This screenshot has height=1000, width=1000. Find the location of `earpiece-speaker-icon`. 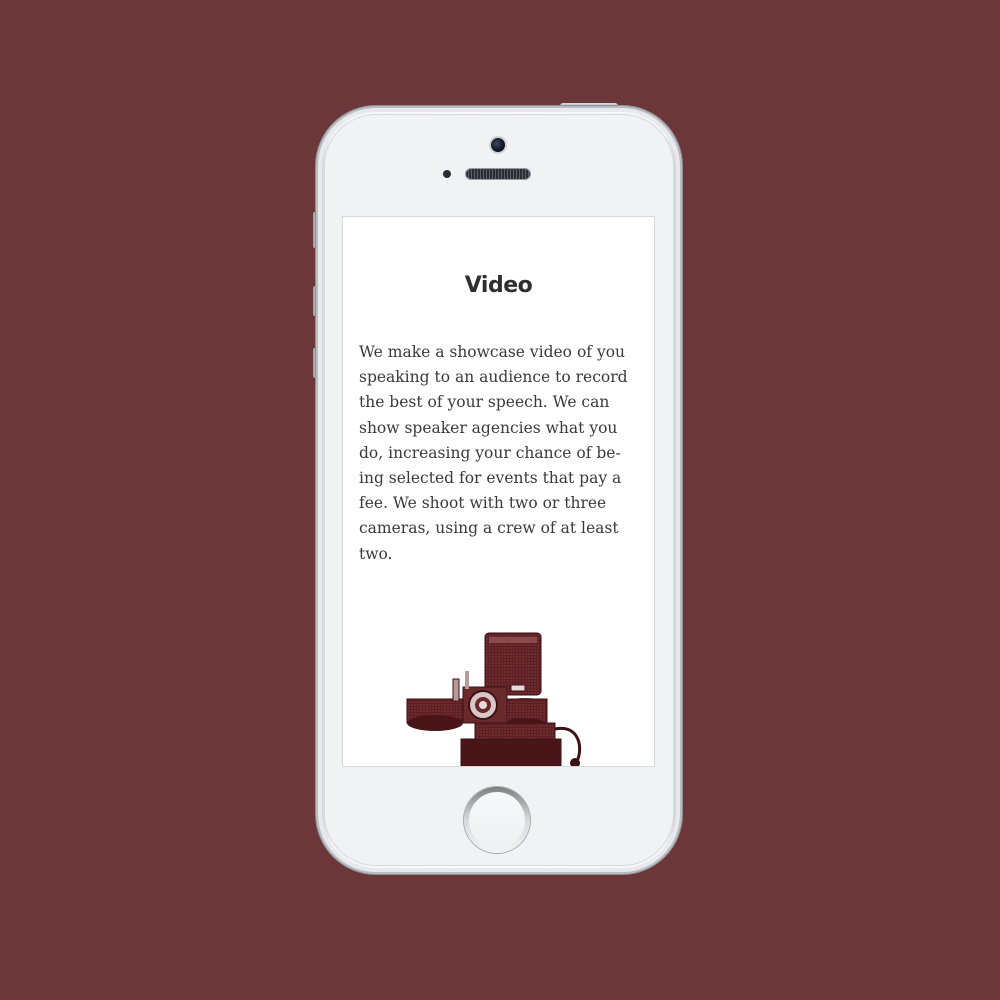

earpiece-speaker-icon is located at coordinates (498, 174).